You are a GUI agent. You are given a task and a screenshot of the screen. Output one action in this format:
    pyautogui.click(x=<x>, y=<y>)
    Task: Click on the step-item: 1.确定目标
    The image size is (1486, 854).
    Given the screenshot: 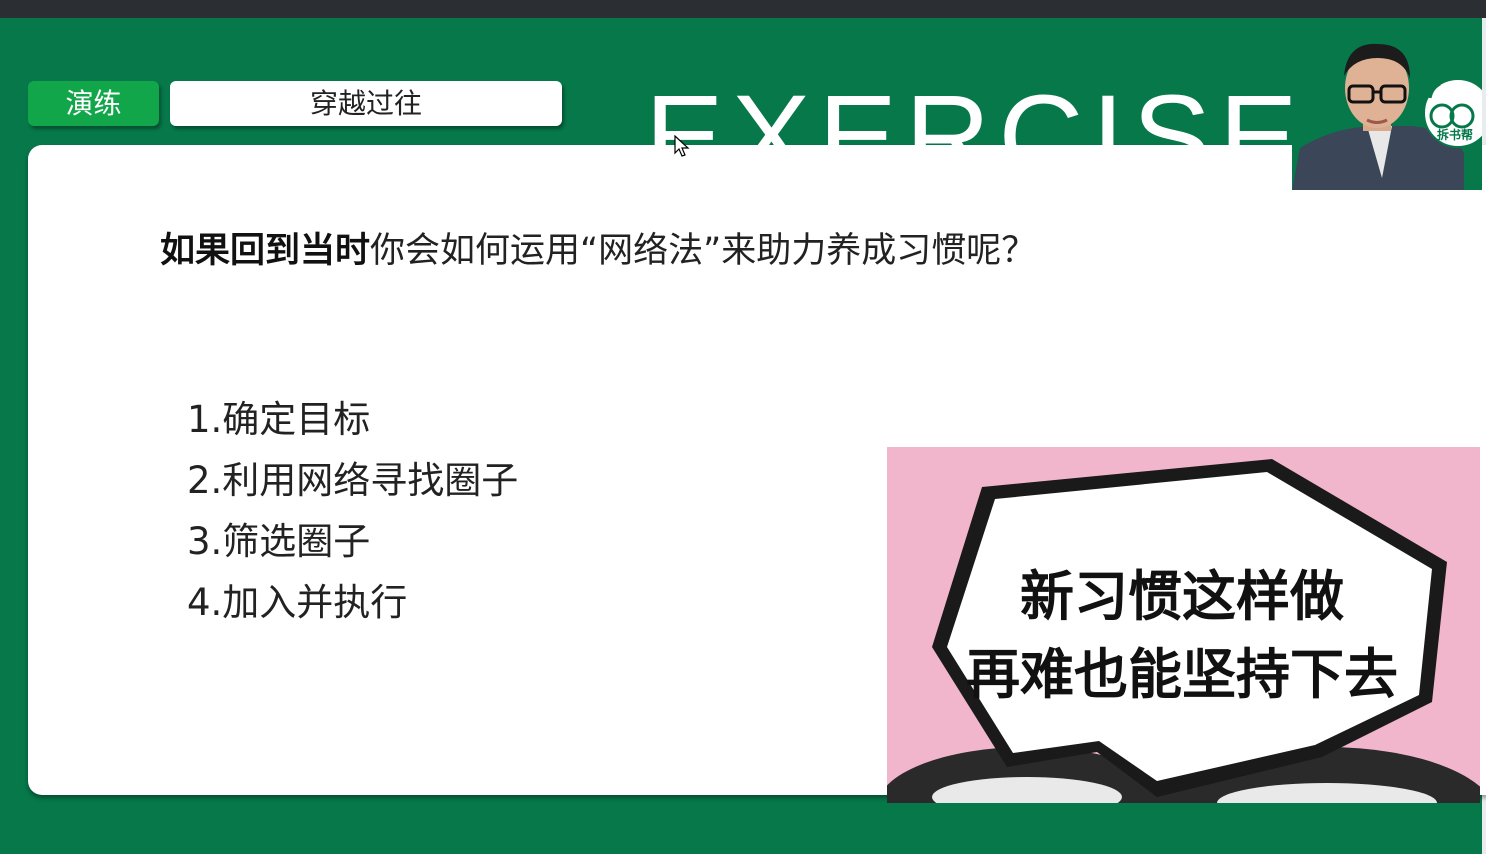 What is the action you would take?
    pyautogui.click(x=279, y=419)
    